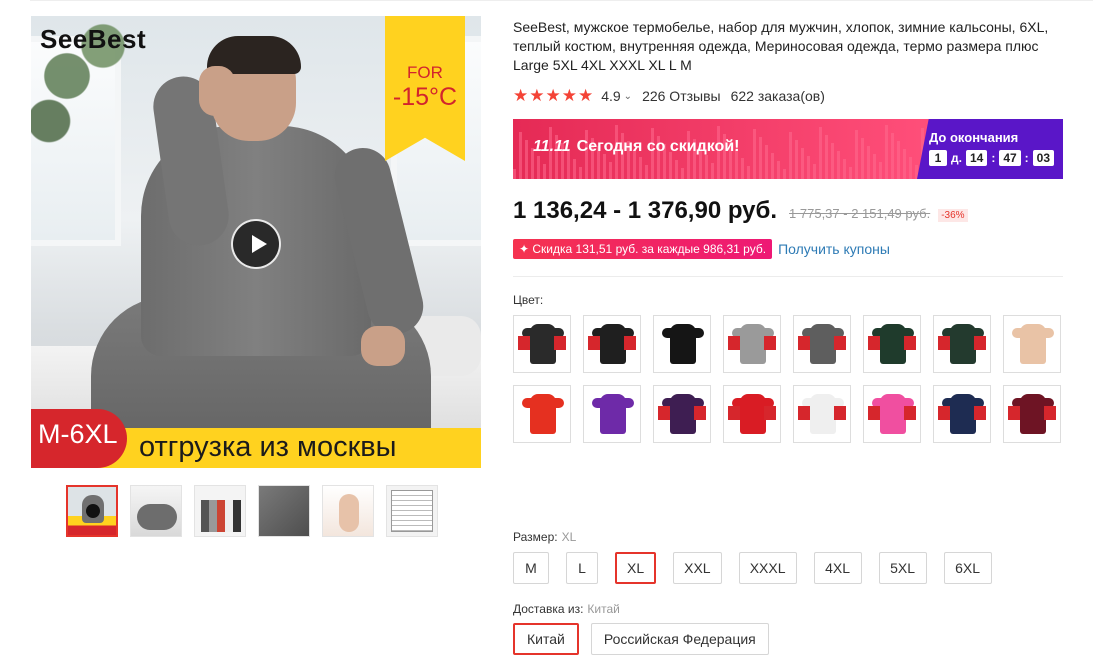 The image size is (1093, 669). What do you see at coordinates (1043, 158) in the screenshot?
I see `countdown-seconds: 03` at bounding box center [1043, 158].